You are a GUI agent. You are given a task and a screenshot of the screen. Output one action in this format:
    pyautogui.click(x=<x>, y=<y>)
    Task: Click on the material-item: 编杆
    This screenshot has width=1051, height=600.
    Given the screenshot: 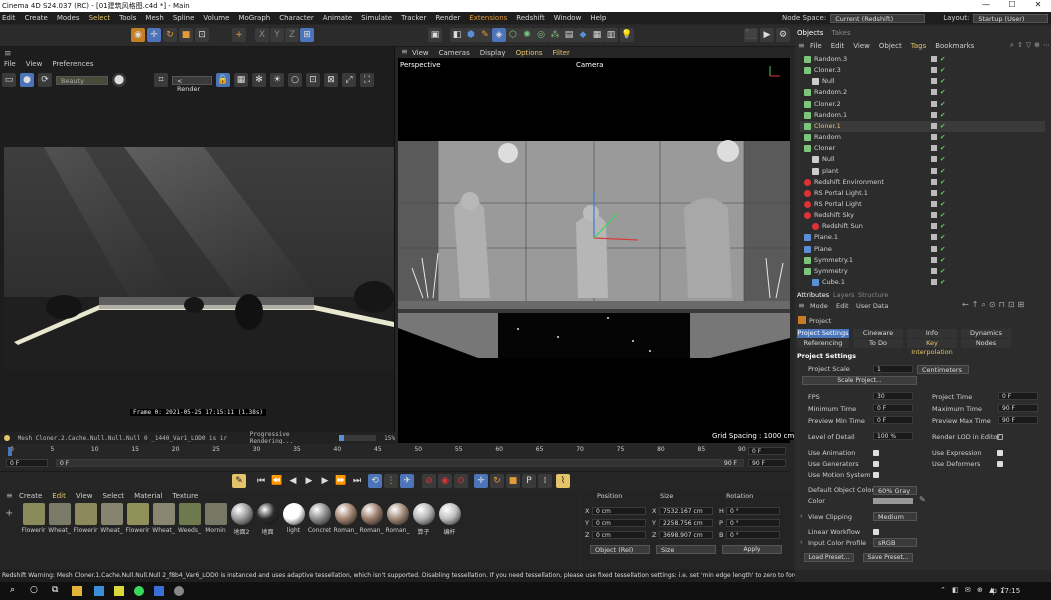 What is the action you would take?
    pyautogui.click(x=449, y=520)
    